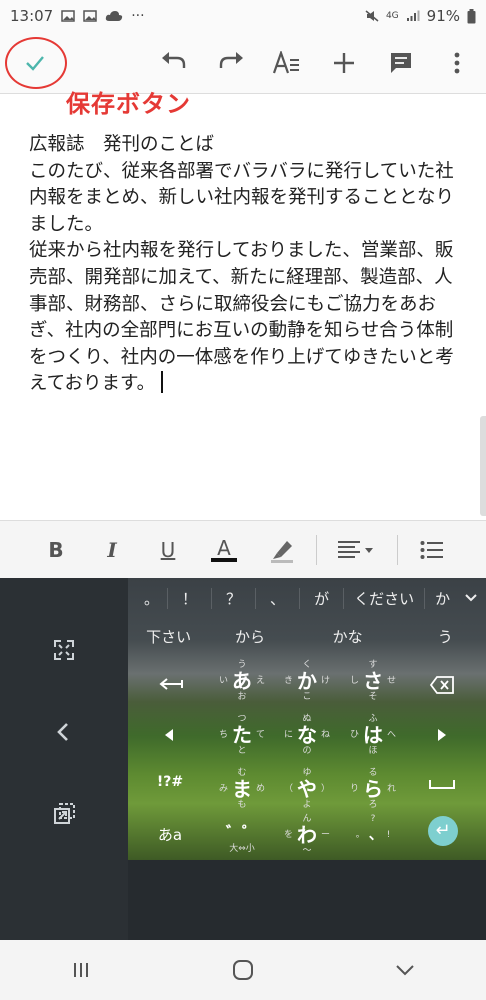 This screenshot has width=486, height=1000. I want to click on highlight-button, so click(282, 550).